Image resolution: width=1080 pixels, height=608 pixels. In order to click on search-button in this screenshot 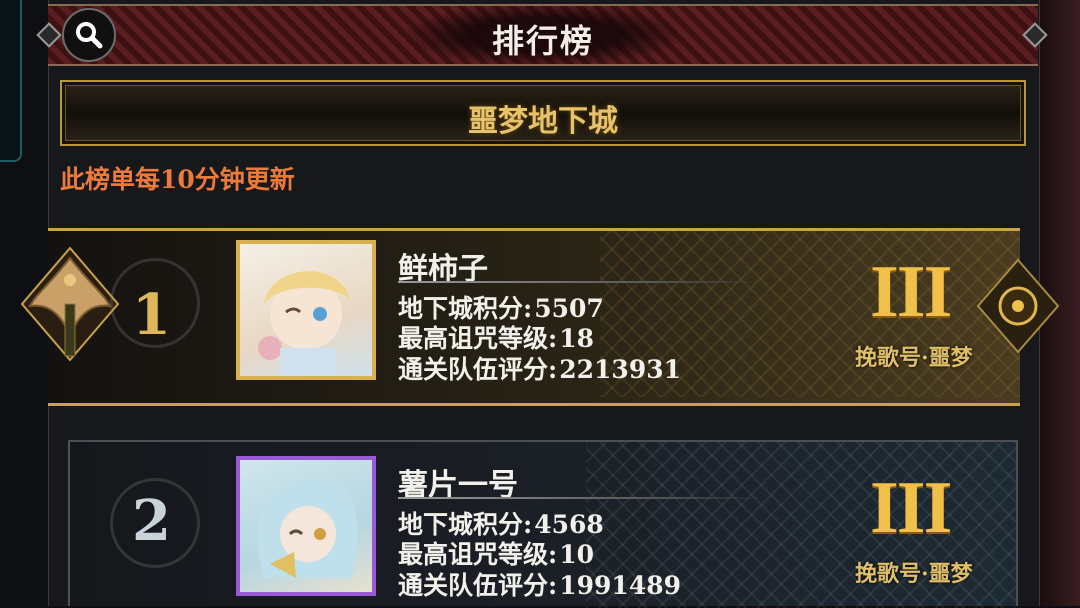, I will do `click(89, 35)`.